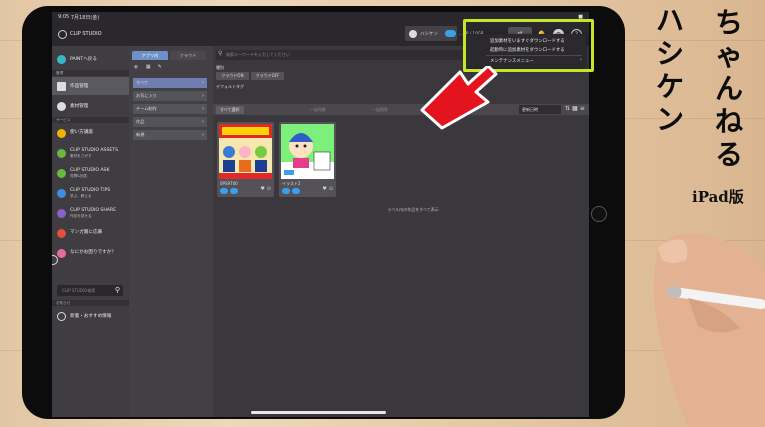  Describe the element at coordinates (669, 20) in the screenshot. I see `title-char: ハ` at that location.